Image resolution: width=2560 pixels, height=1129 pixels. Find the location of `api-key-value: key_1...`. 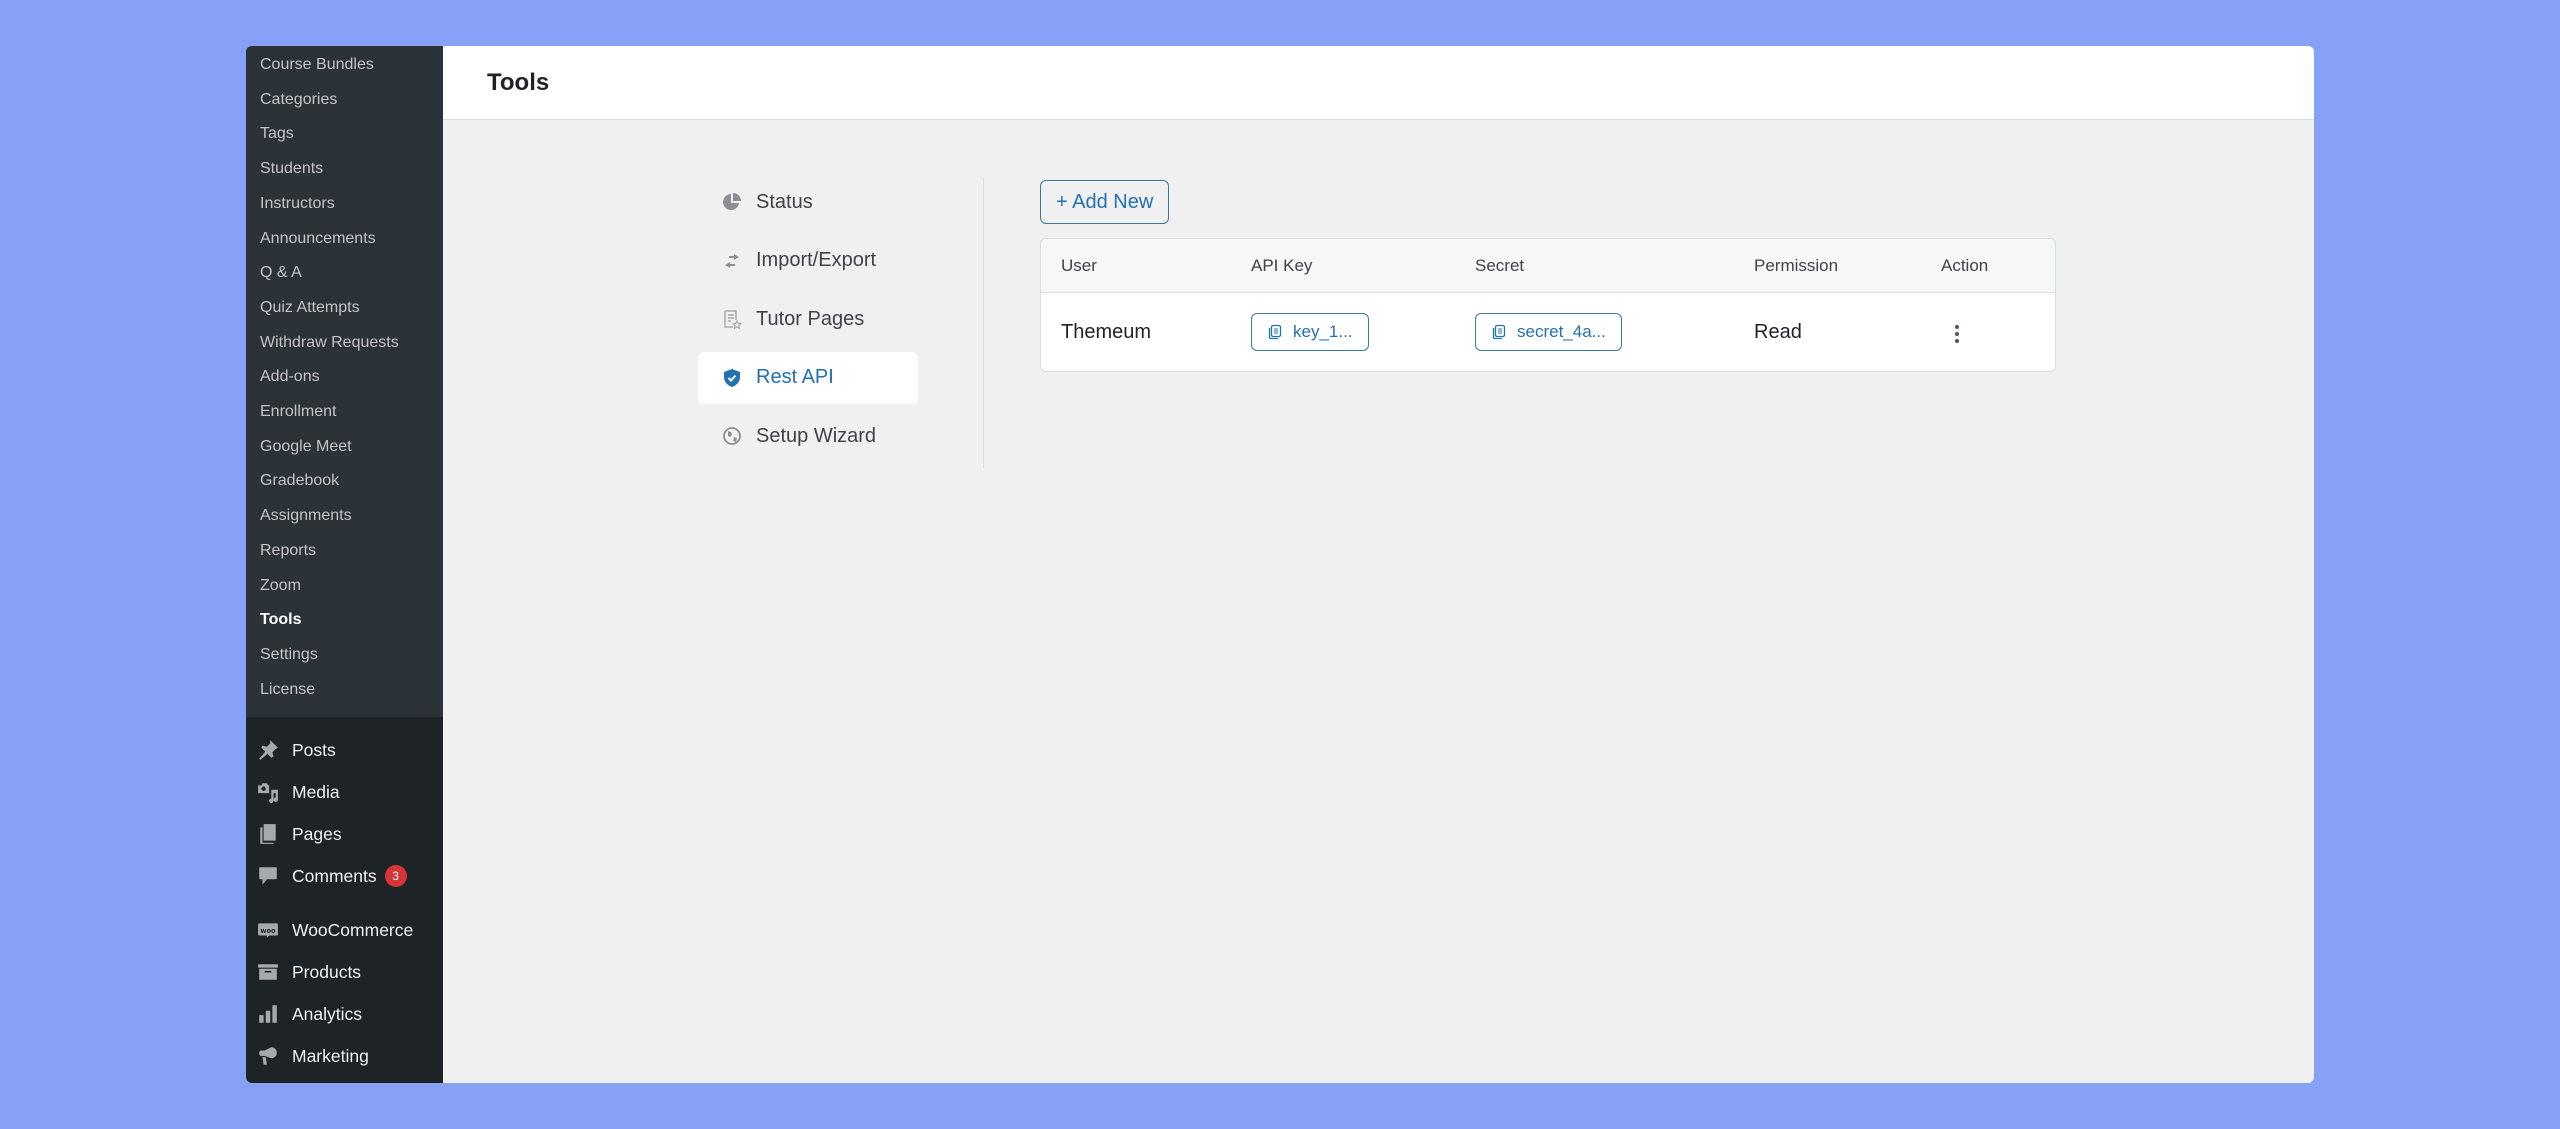

api-key-value: key_1... is located at coordinates (1323, 331).